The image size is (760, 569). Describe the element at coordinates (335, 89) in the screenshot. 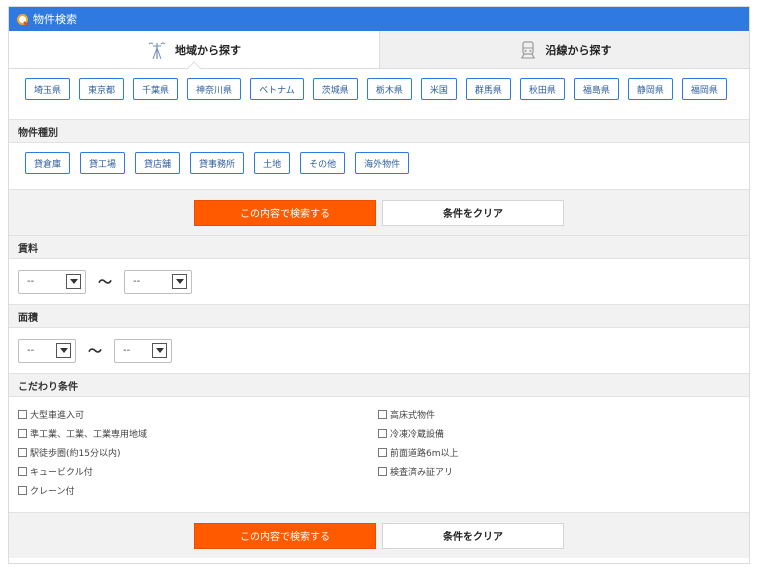

I see `region-chip-ibaraki: 茨城県` at that location.